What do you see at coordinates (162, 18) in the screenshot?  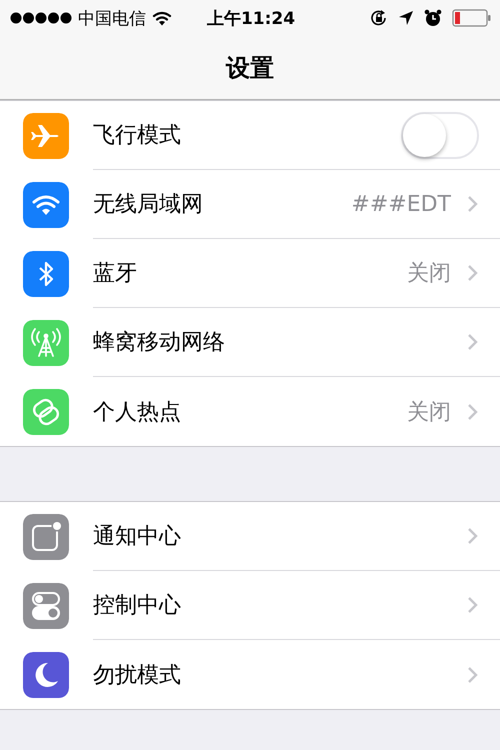 I see `wifi-icon` at bounding box center [162, 18].